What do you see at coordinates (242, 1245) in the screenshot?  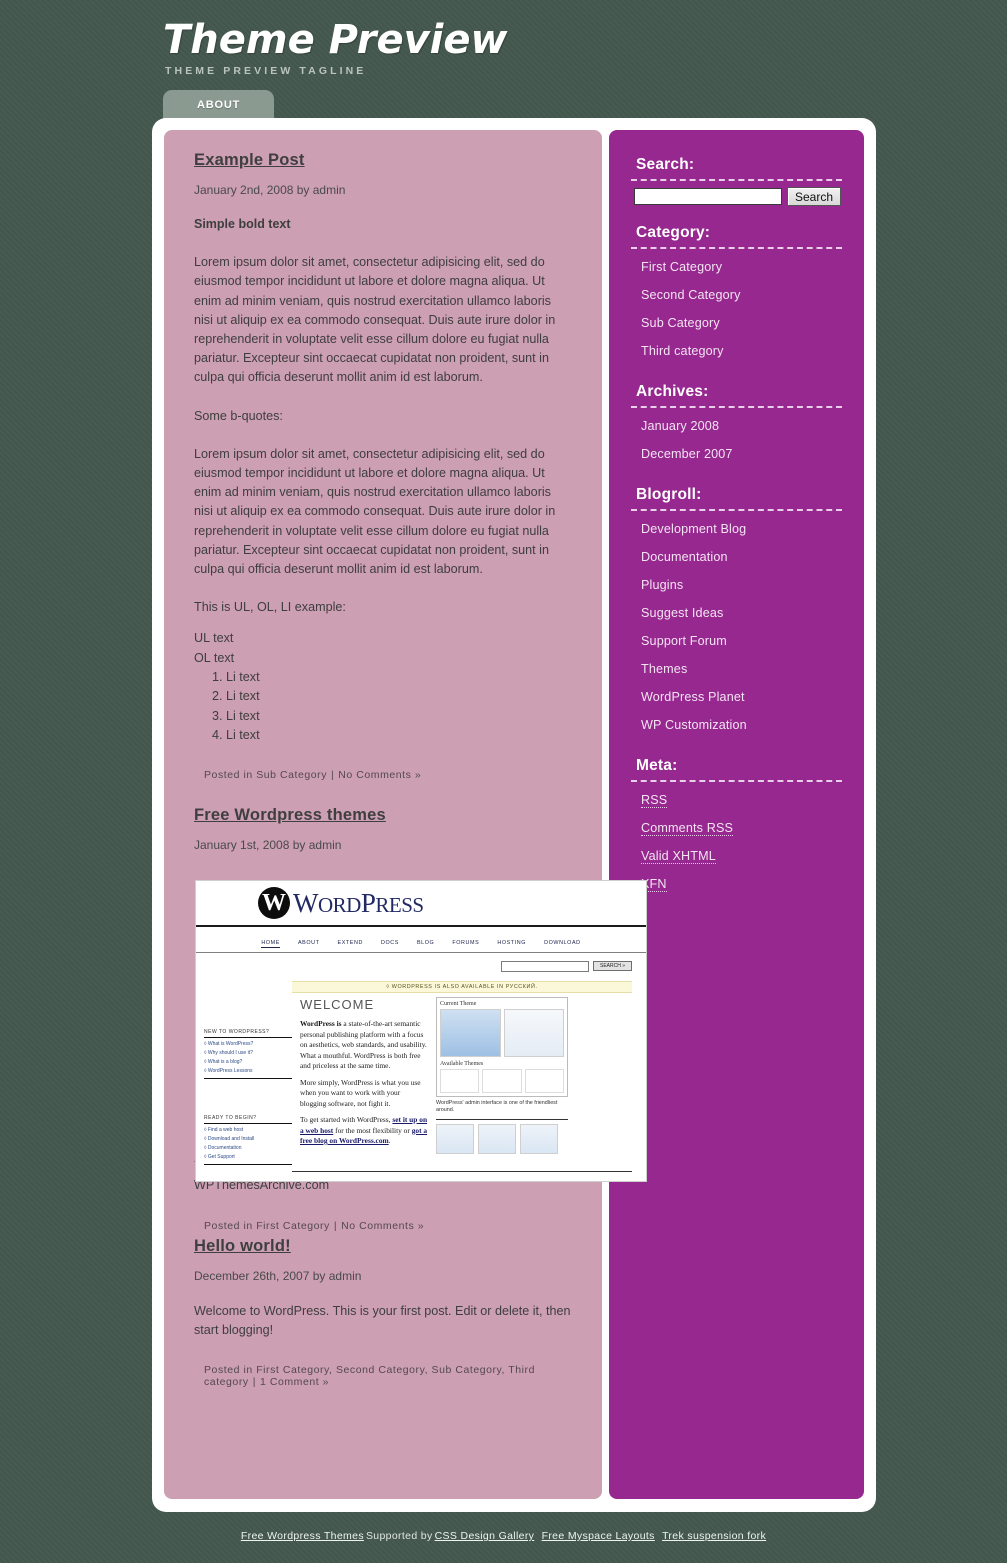 I see `post-title-heading: Hello world!` at bounding box center [242, 1245].